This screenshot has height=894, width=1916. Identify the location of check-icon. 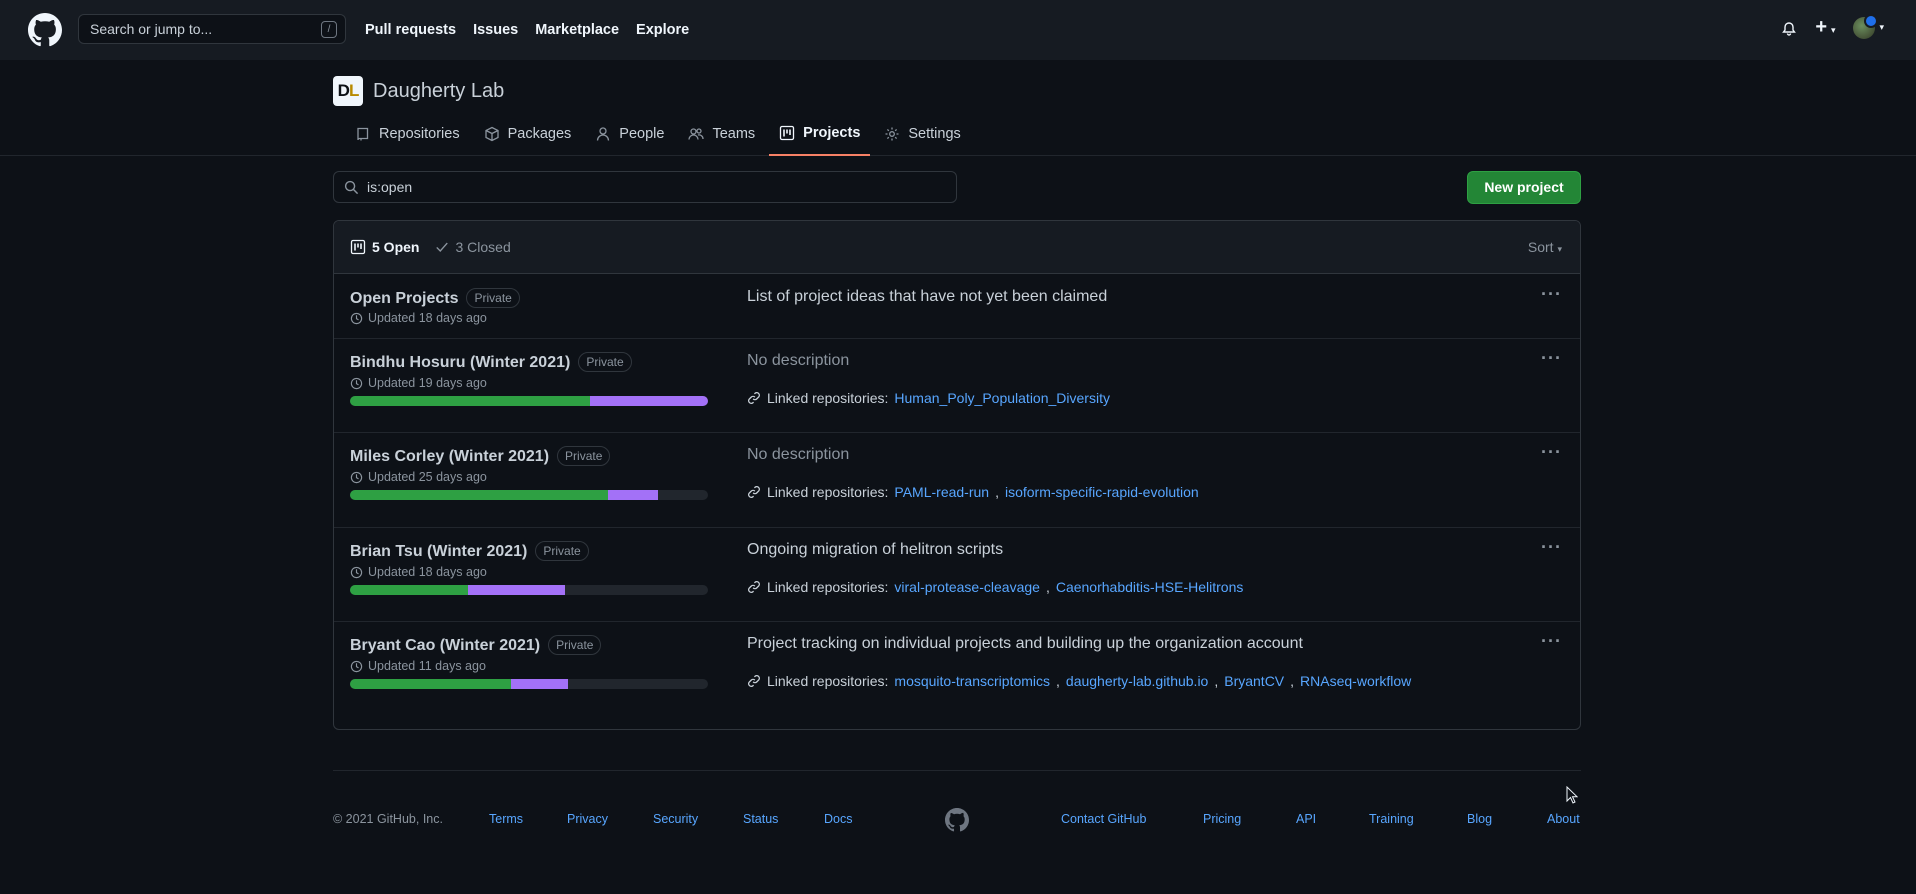
(442, 247).